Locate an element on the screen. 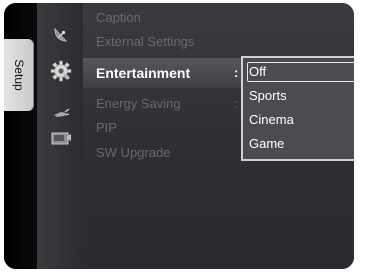  input-source-icon is located at coordinates (61, 138).